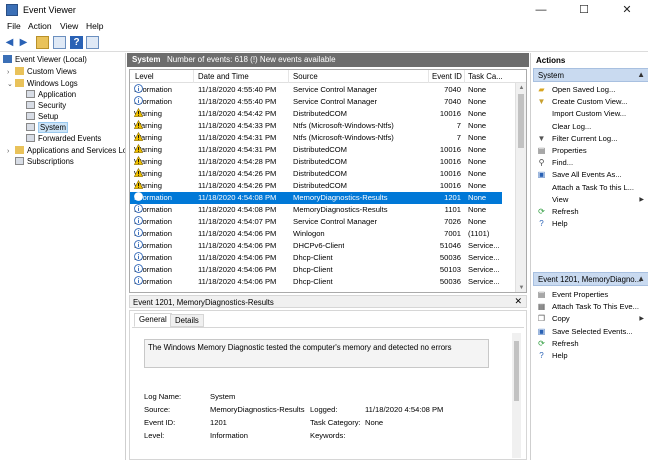 This screenshot has width=648, height=460. What do you see at coordinates (69, 26) in the screenshot?
I see `menu-view: View` at bounding box center [69, 26].